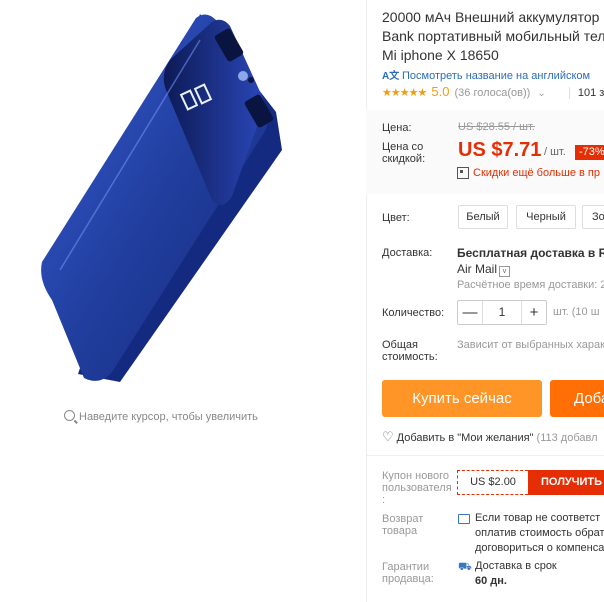 The height and width of the screenshot is (602, 604). Describe the element at coordinates (530, 253) in the screenshot. I see `shipping-text: Бесплатная доставка в Rus` at that location.